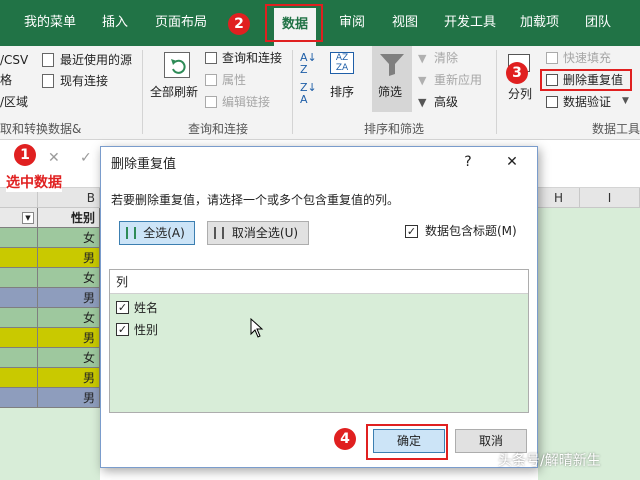  What do you see at coordinates (41, 129) in the screenshot?
I see `group-label-get-data: 取和转换数据&` at bounding box center [41, 129].